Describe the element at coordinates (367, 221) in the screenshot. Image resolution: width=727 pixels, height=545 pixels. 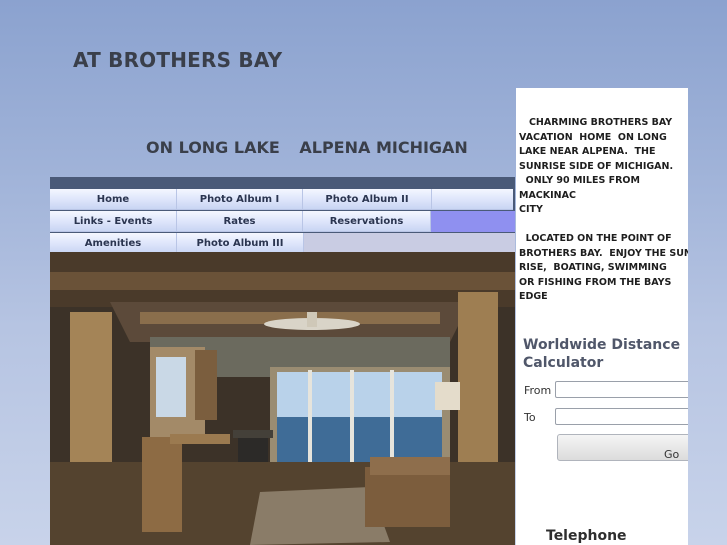
I see `nav-reservations: Reservations` at that location.